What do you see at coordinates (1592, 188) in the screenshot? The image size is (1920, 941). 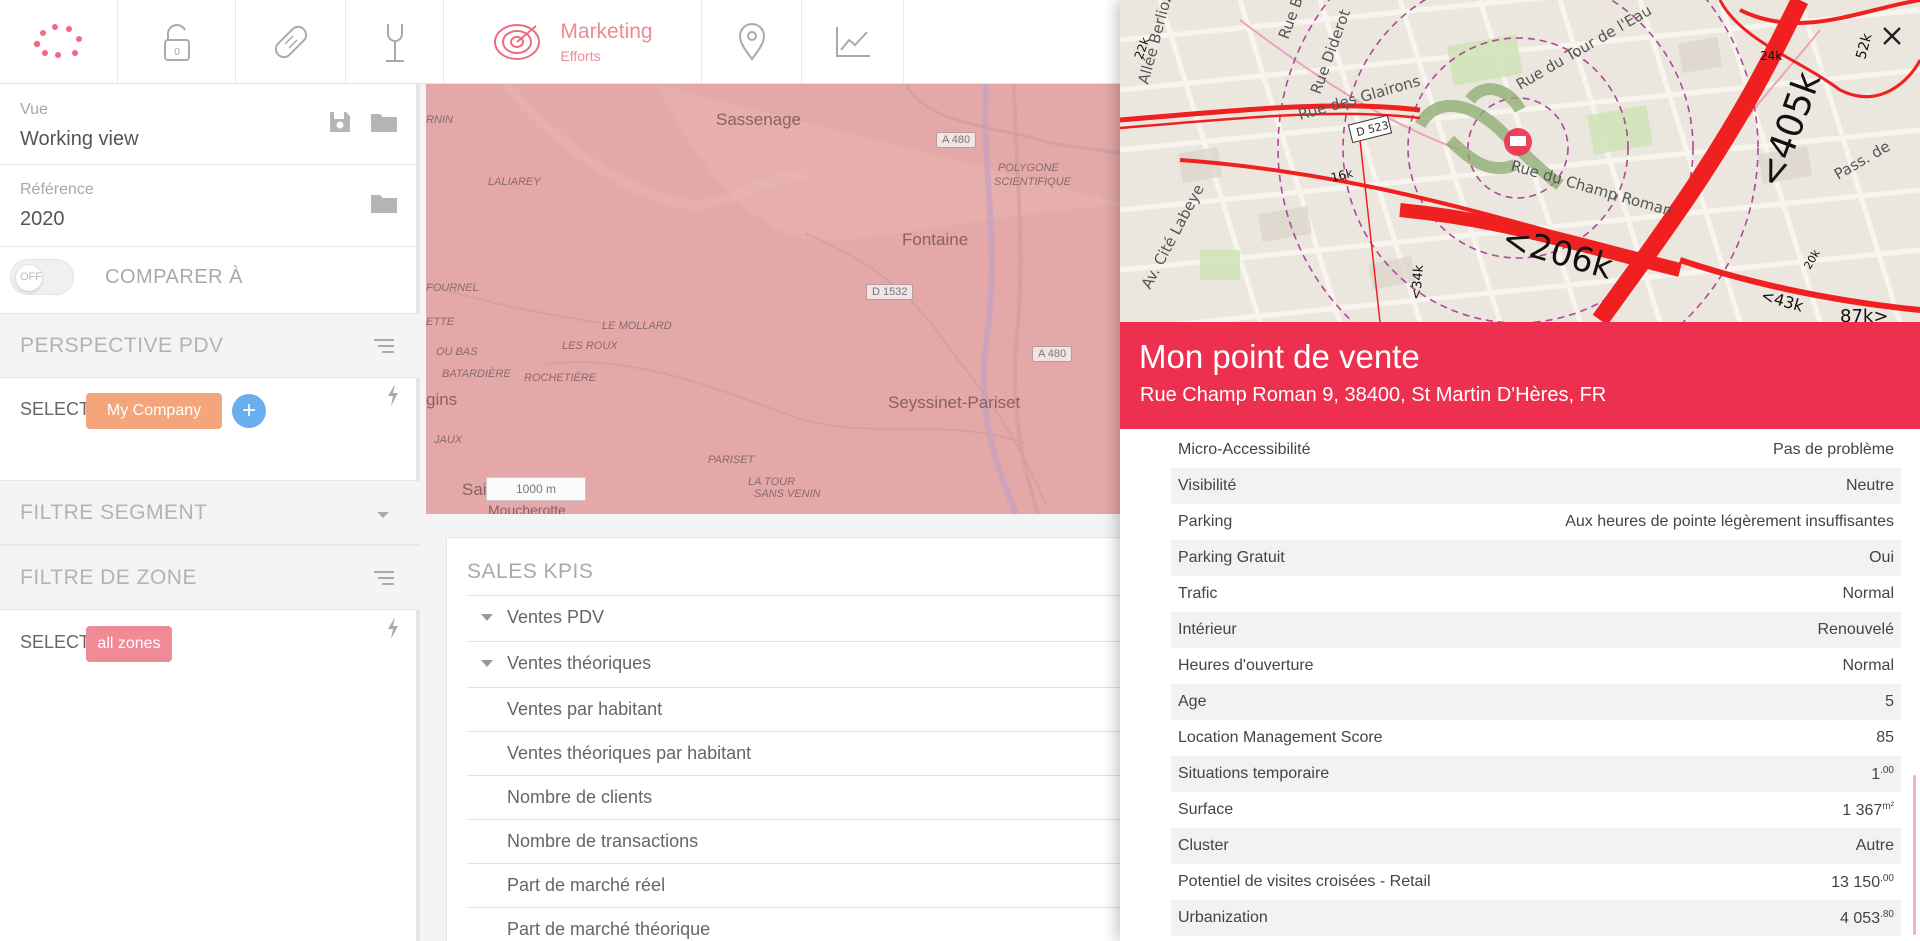 I see `street-label: Rue du Champ Roman` at bounding box center [1592, 188].